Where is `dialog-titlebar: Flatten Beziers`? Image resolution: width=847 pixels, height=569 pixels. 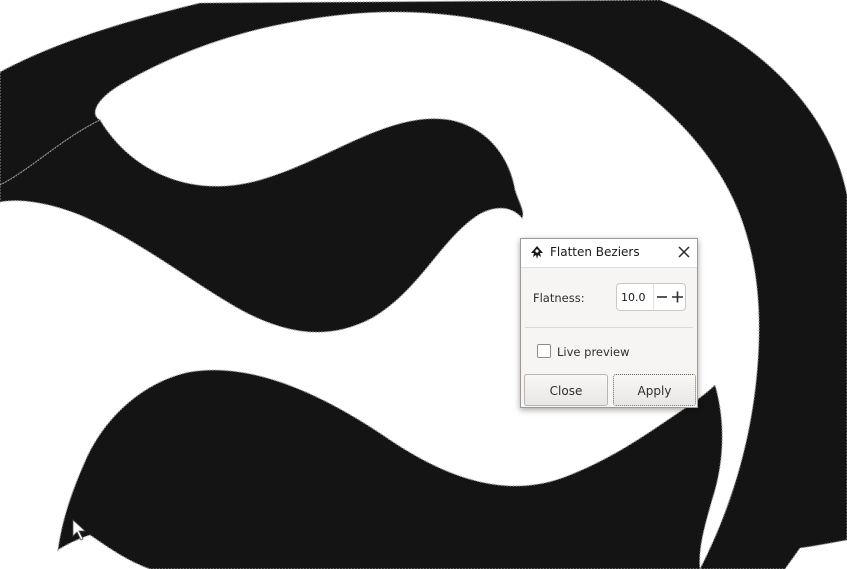
dialog-titlebar: Flatten Beziers is located at coordinates (609, 253).